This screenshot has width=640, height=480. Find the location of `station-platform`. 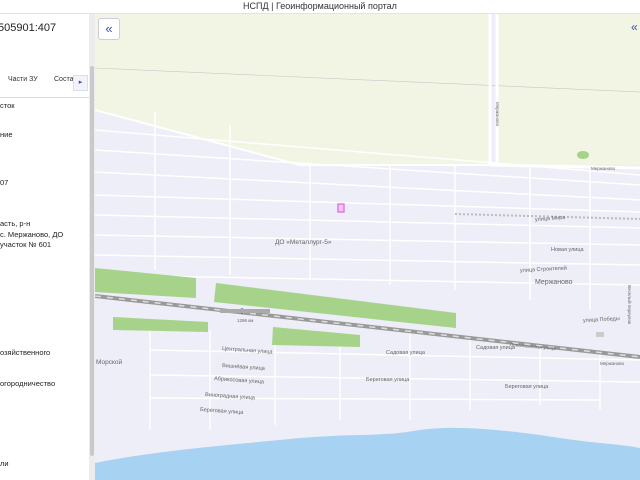

station-platform is located at coordinates (245, 311).